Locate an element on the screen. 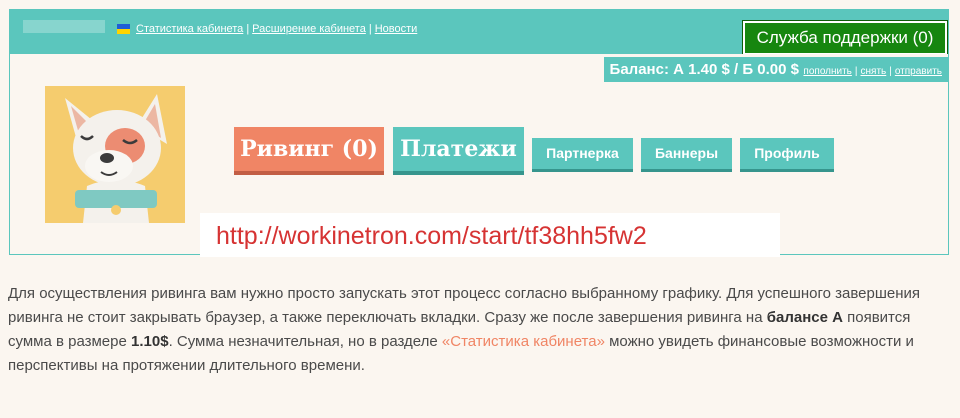 The width and height of the screenshot is (960, 418). stats-inline-link: «Статистика кабинета» is located at coordinates (523, 341).